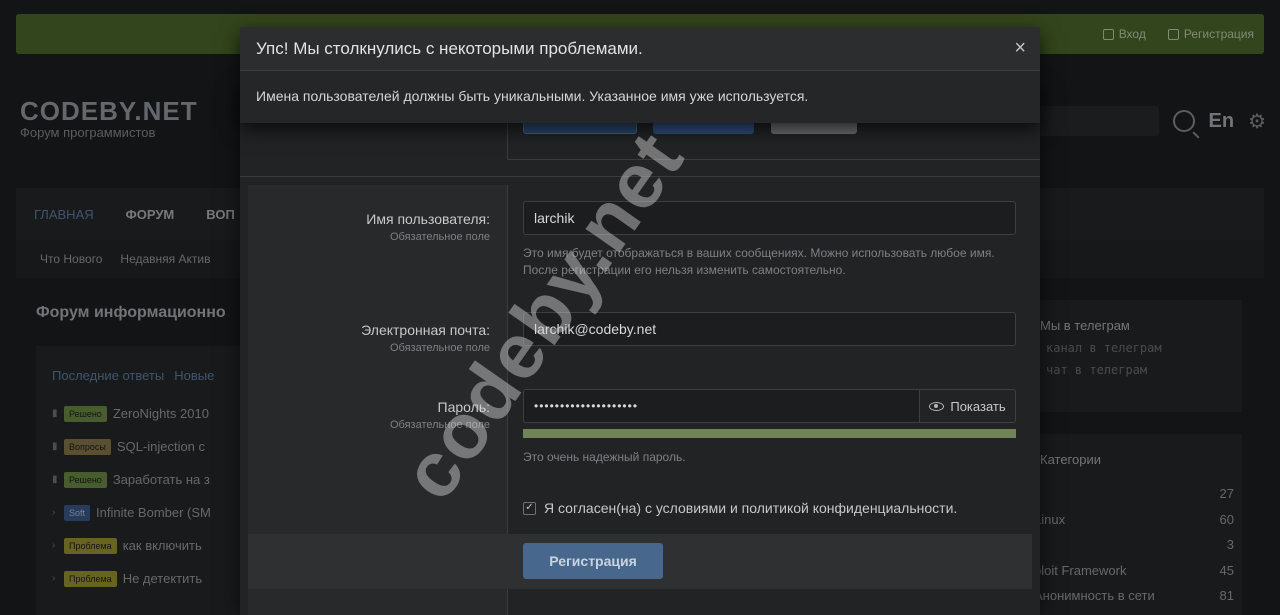 Image resolution: width=1280 pixels, height=615 pixels. I want to click on form-footer: Регистрация, so click(640, 561).